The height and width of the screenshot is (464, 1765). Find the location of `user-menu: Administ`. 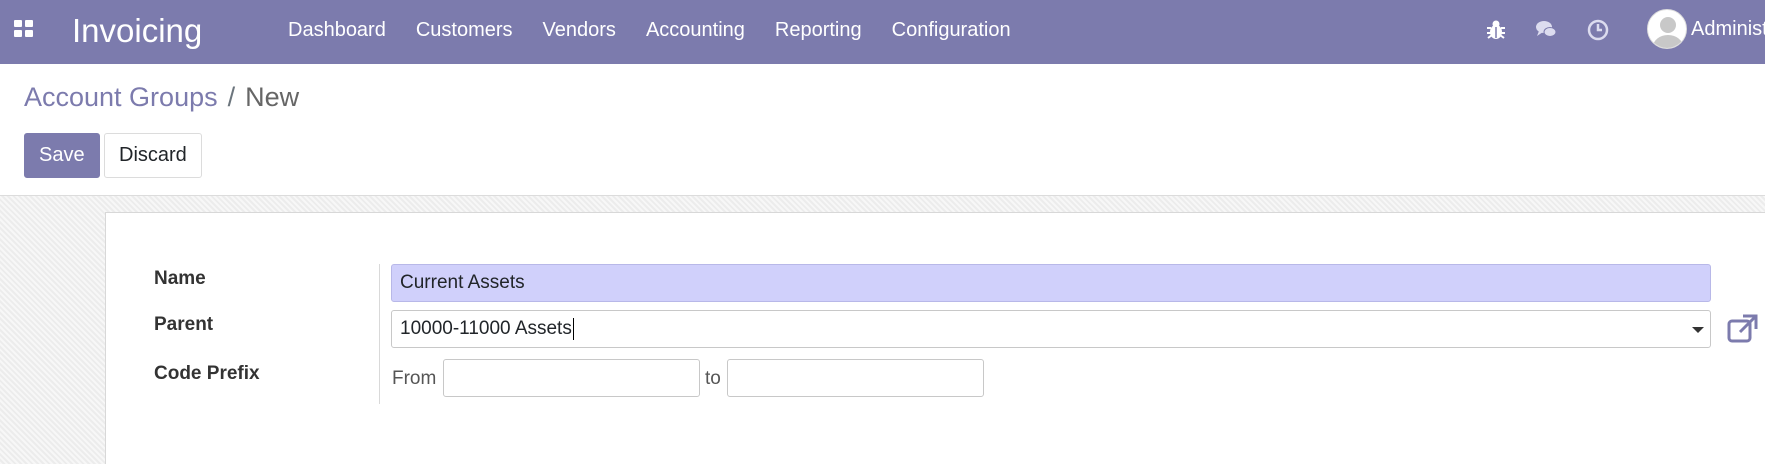

user-menu: Administ is located at coordinates (1706, 29).